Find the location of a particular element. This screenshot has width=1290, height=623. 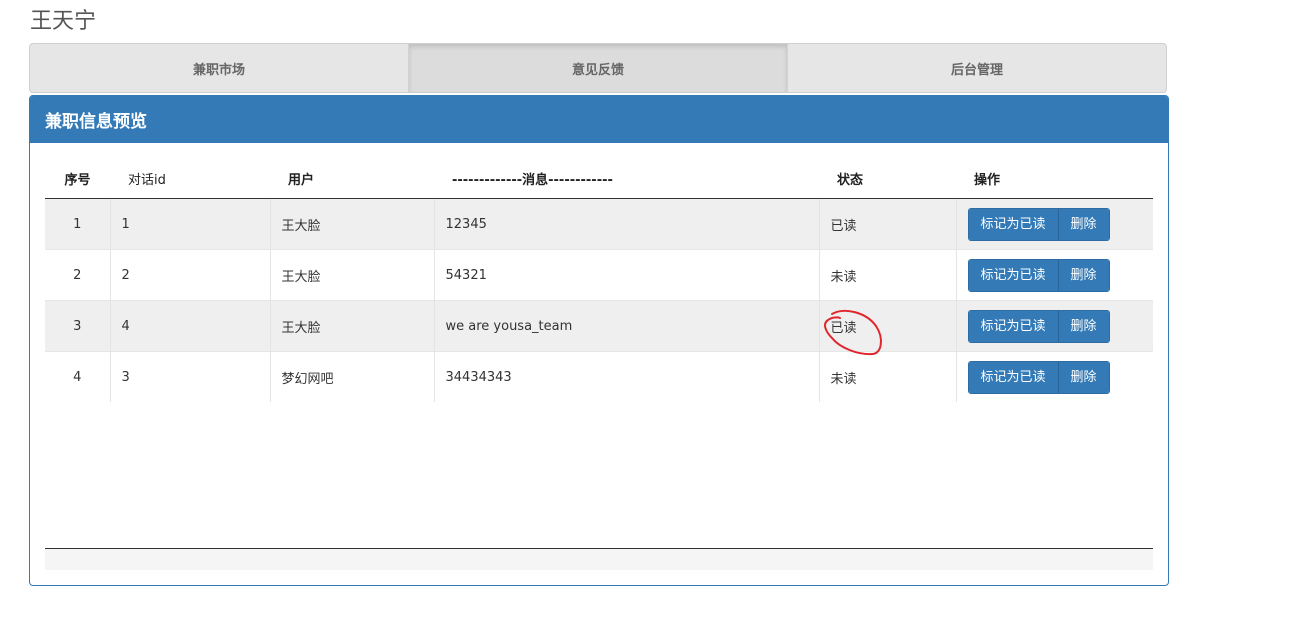

nav-tabs: 兼职市场 意见反馈 后台管理 is located at coordinates (598, 68).